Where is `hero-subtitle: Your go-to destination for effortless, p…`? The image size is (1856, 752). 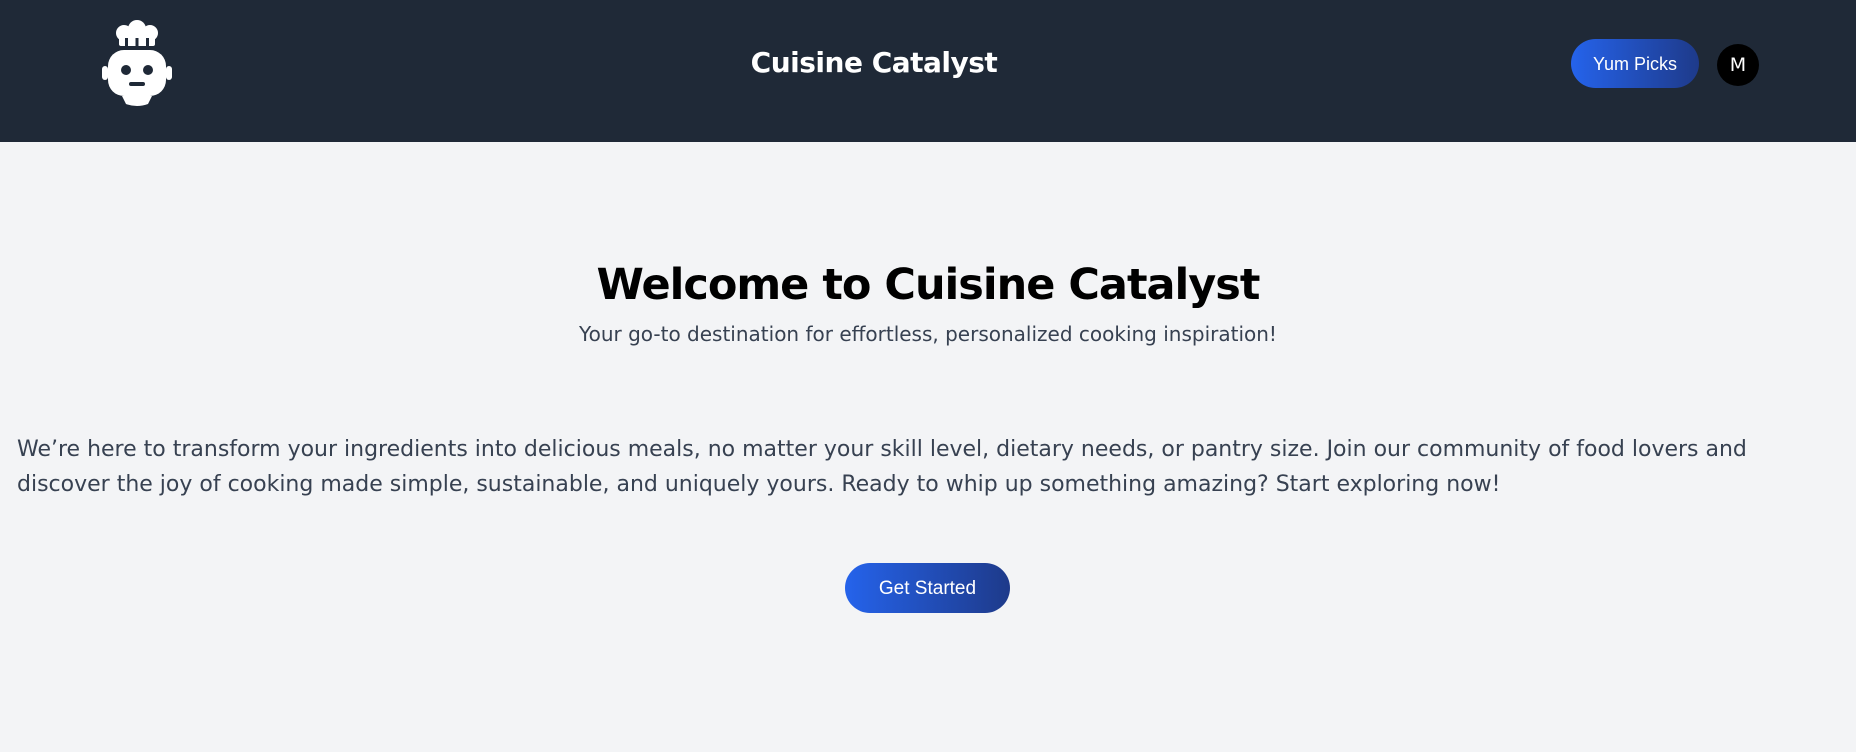
hero-subtitle: Your go-to destination for effortless, p… is located at coordinates (928, 334).